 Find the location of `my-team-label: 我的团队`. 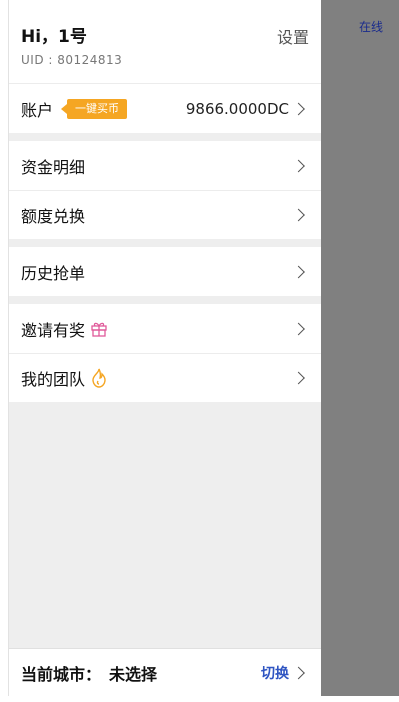

my-team-label: 我的团队 is located at coordinates (53, 379).